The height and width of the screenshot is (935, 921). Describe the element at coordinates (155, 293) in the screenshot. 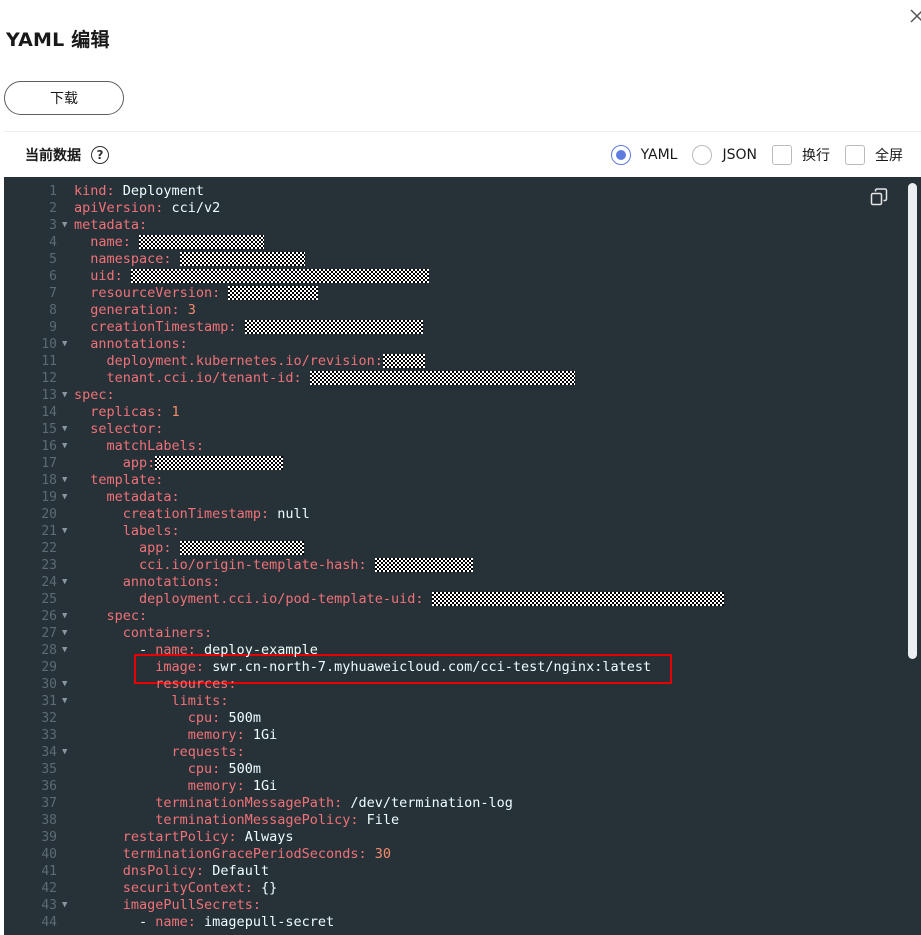

I see `yaml-key: resourceVersion:` at that location.